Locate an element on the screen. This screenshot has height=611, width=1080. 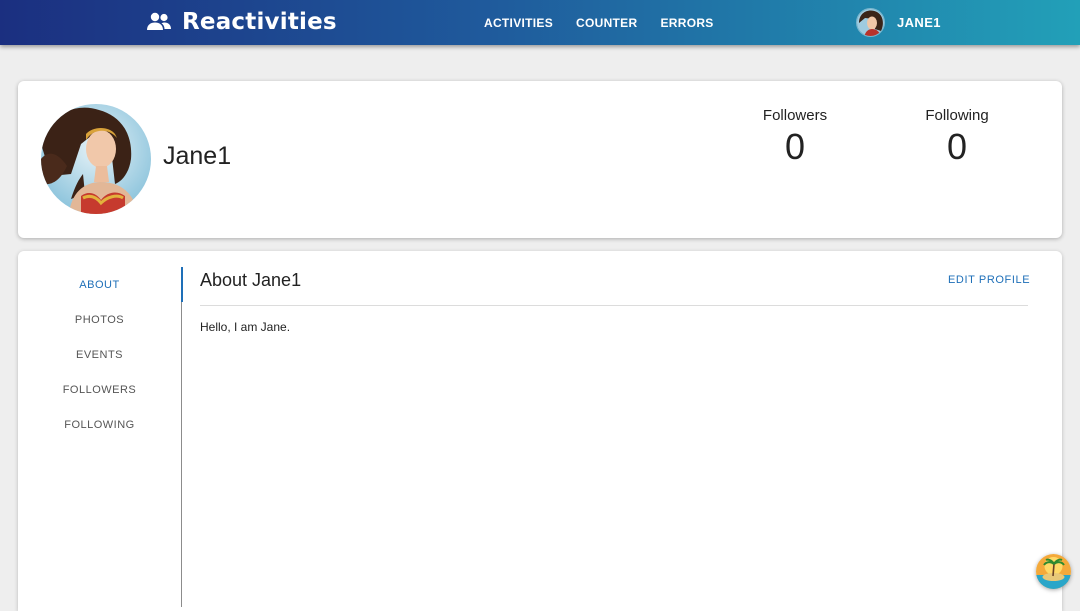
floating-avatar-button is located at coordinates (1053, 571).